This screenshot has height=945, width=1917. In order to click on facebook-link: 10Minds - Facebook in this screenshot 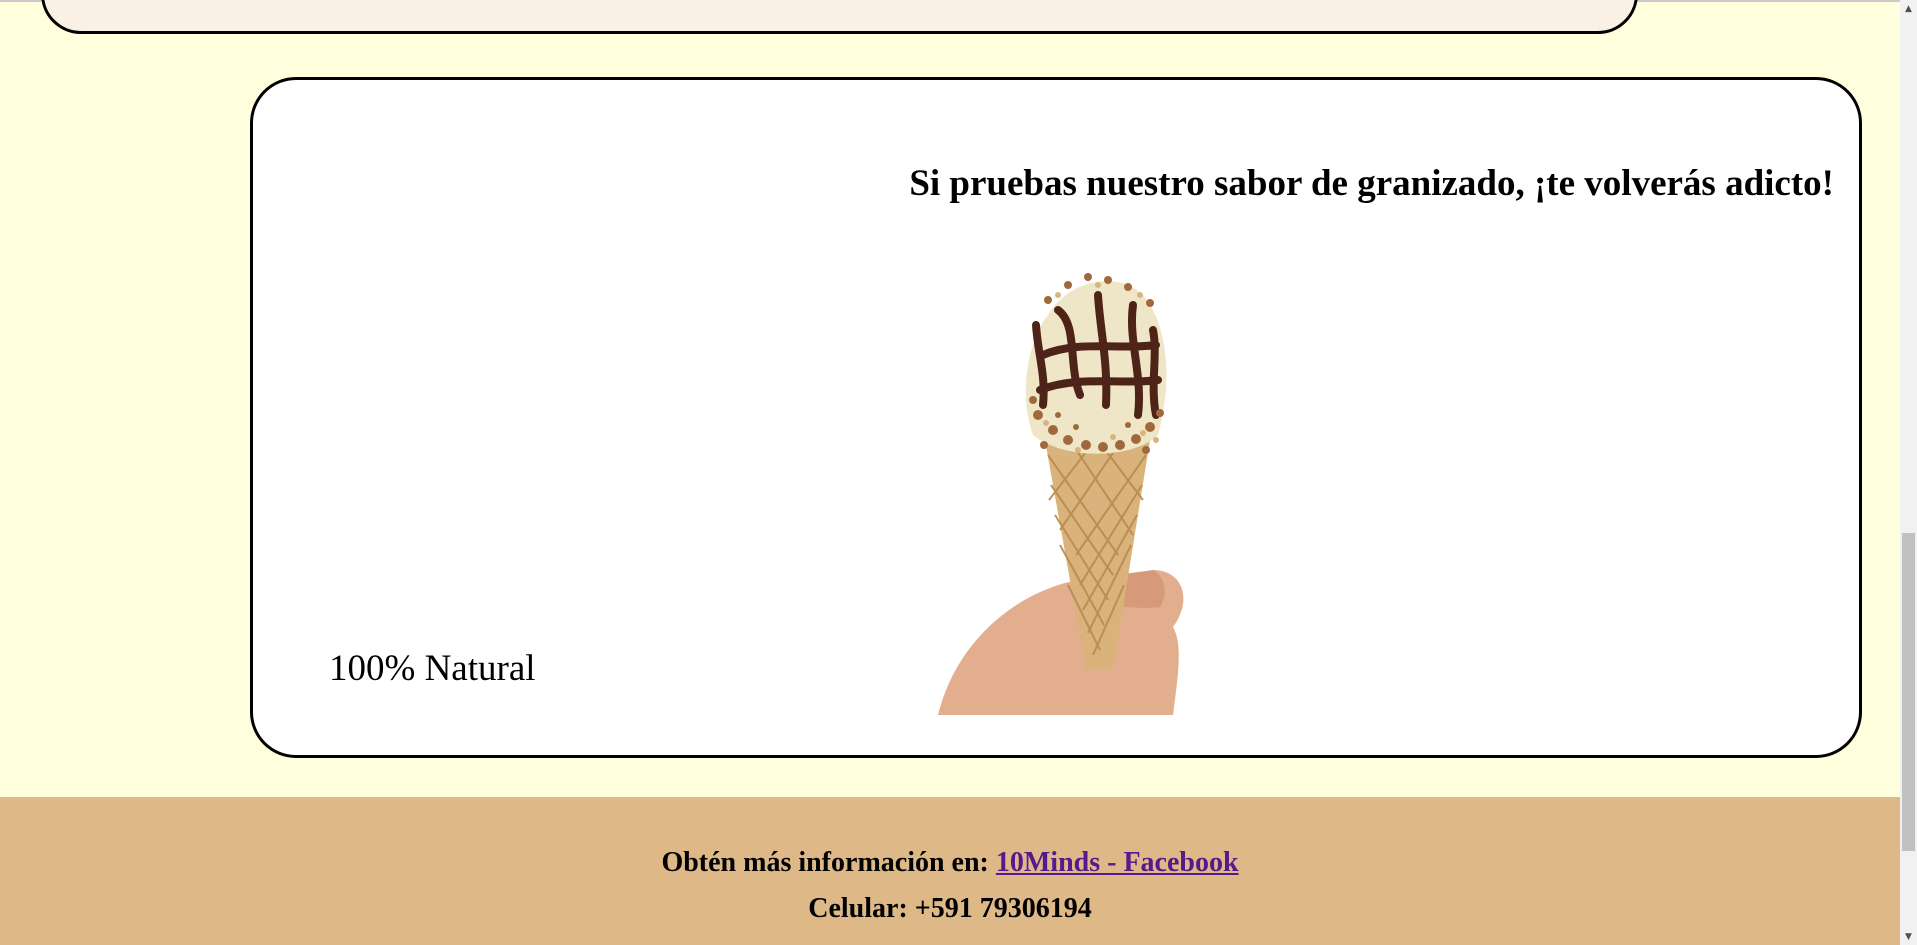, I will do `click(1117, 862)`.